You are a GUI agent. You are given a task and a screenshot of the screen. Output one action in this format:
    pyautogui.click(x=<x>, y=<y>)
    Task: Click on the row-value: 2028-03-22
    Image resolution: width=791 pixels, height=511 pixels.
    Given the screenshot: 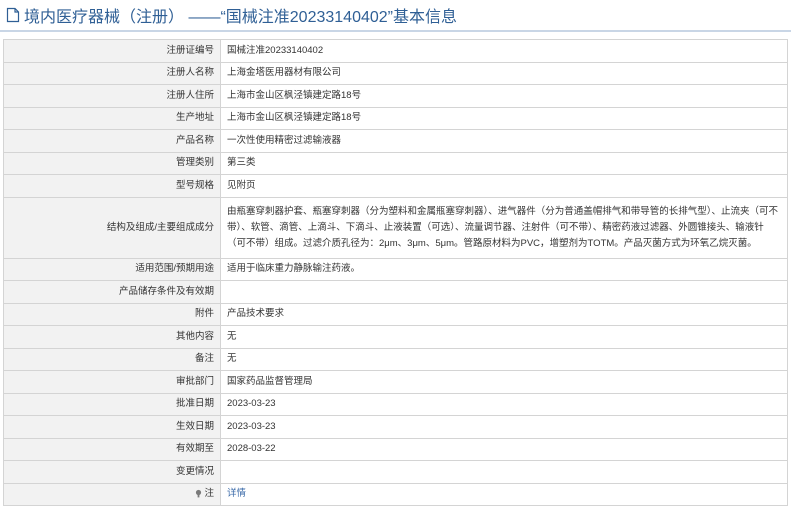 What is the action you would take?
    pyautogui.click(x=504, y=449)
    